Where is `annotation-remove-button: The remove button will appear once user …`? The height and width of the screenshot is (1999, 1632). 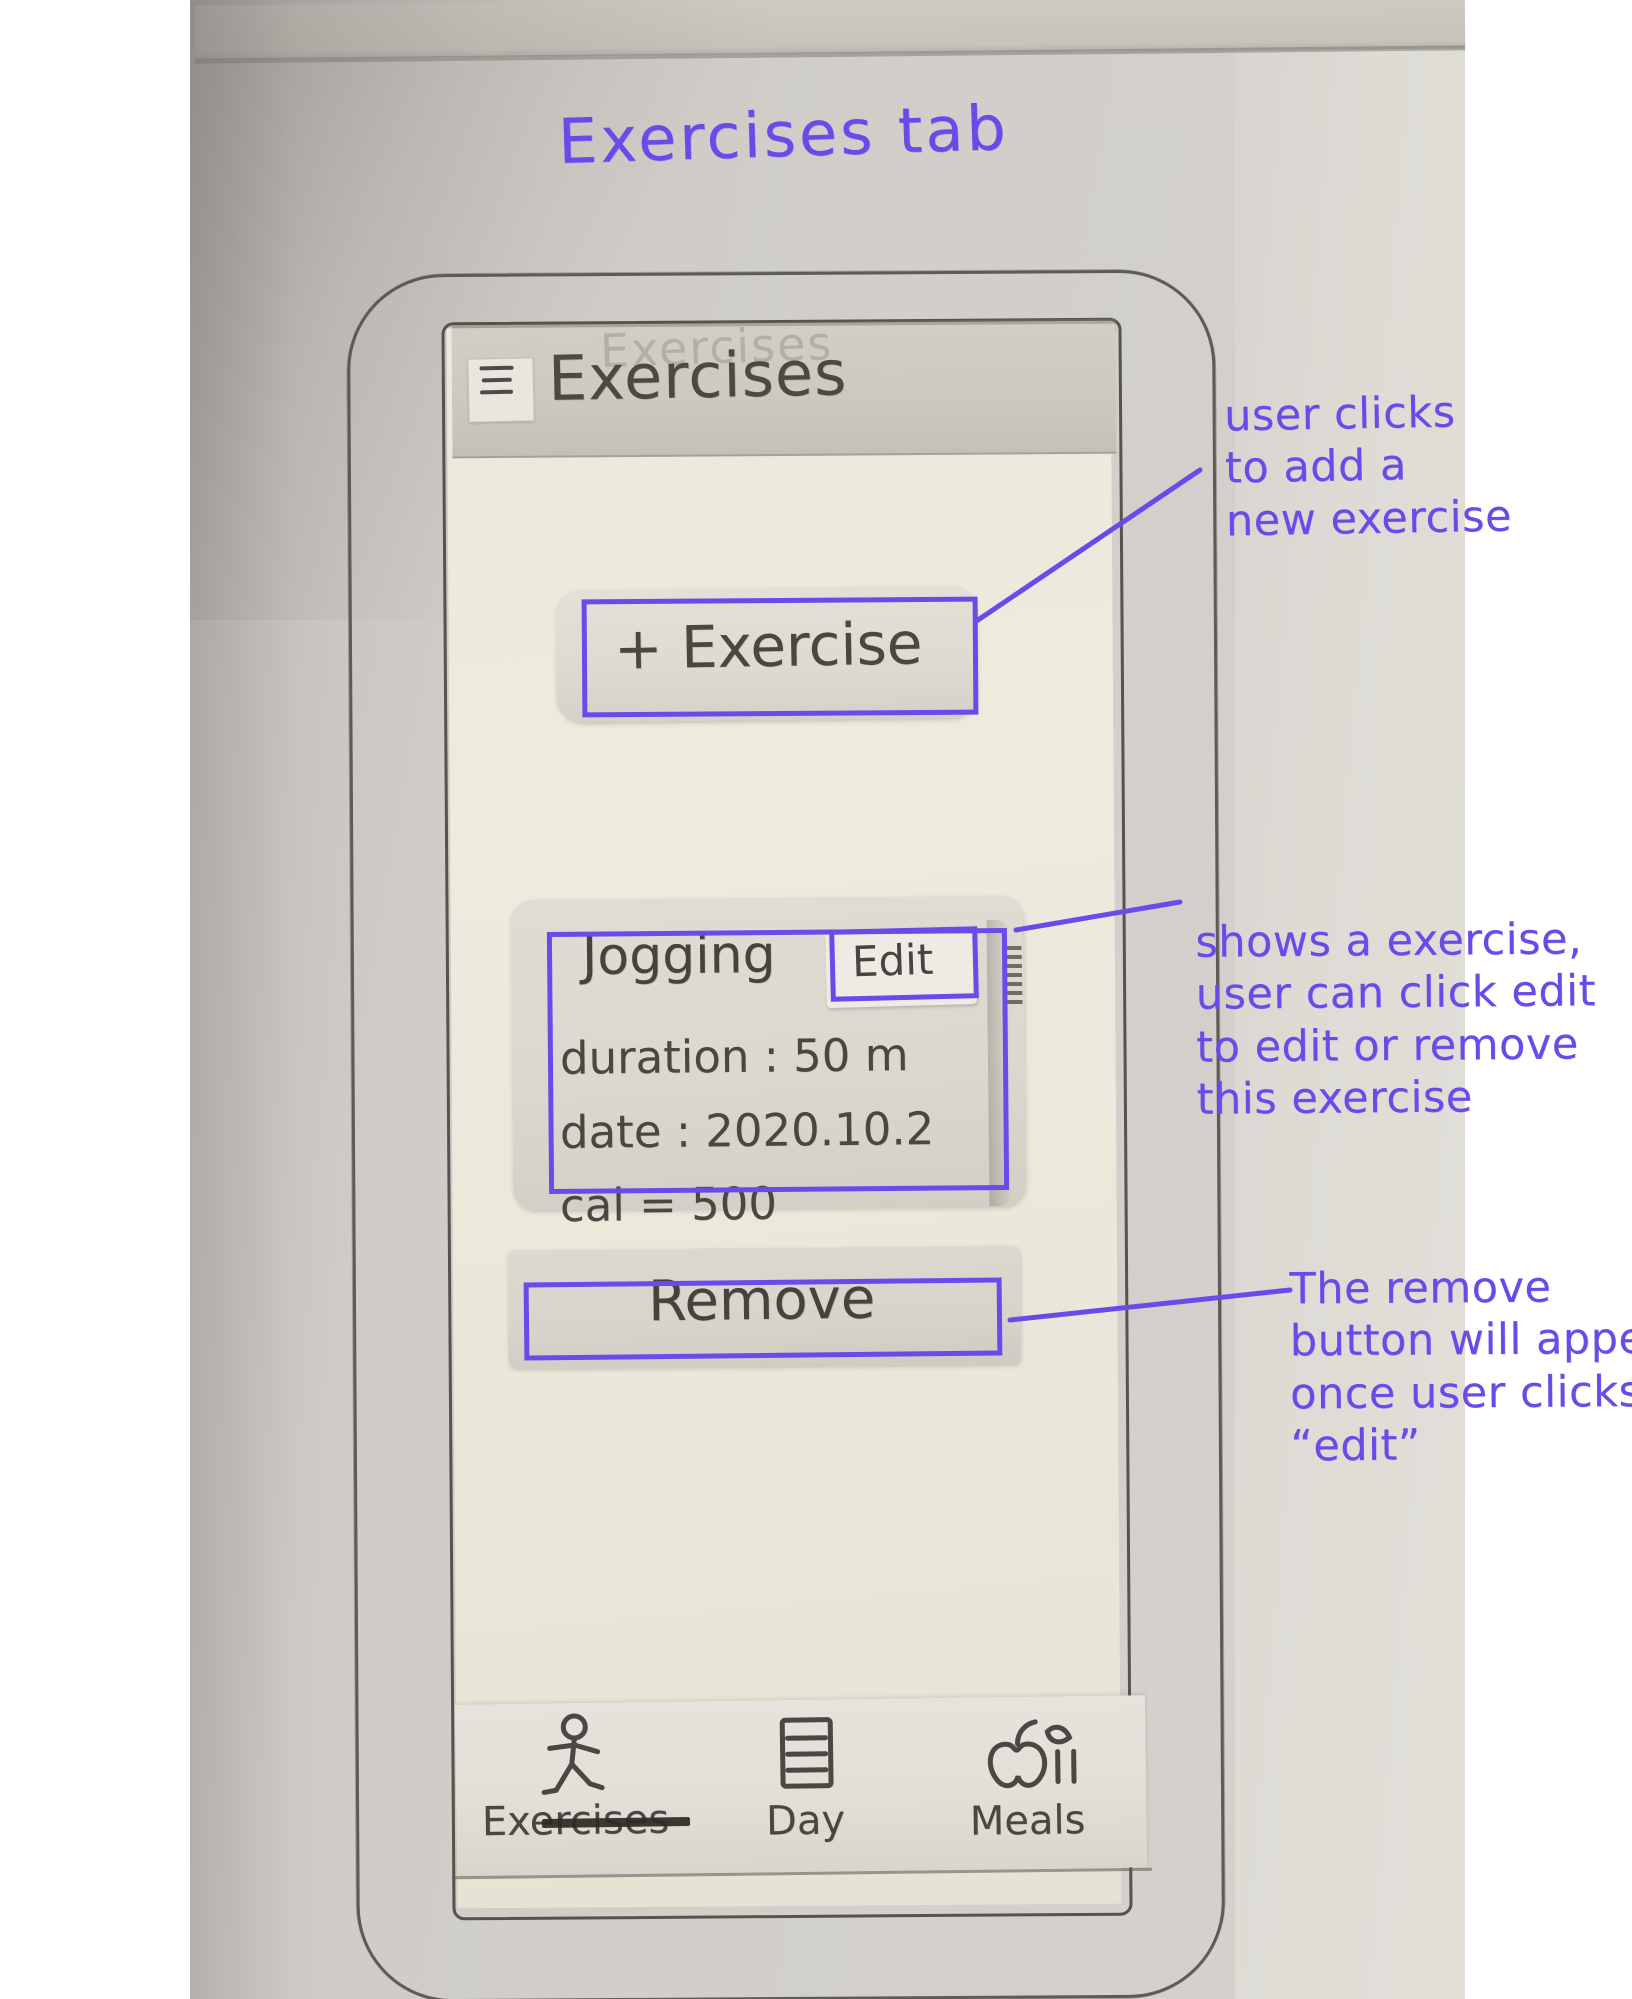
annotation-remove-button: The remove button will appear once user … is located at coordinates (1460, 1367).